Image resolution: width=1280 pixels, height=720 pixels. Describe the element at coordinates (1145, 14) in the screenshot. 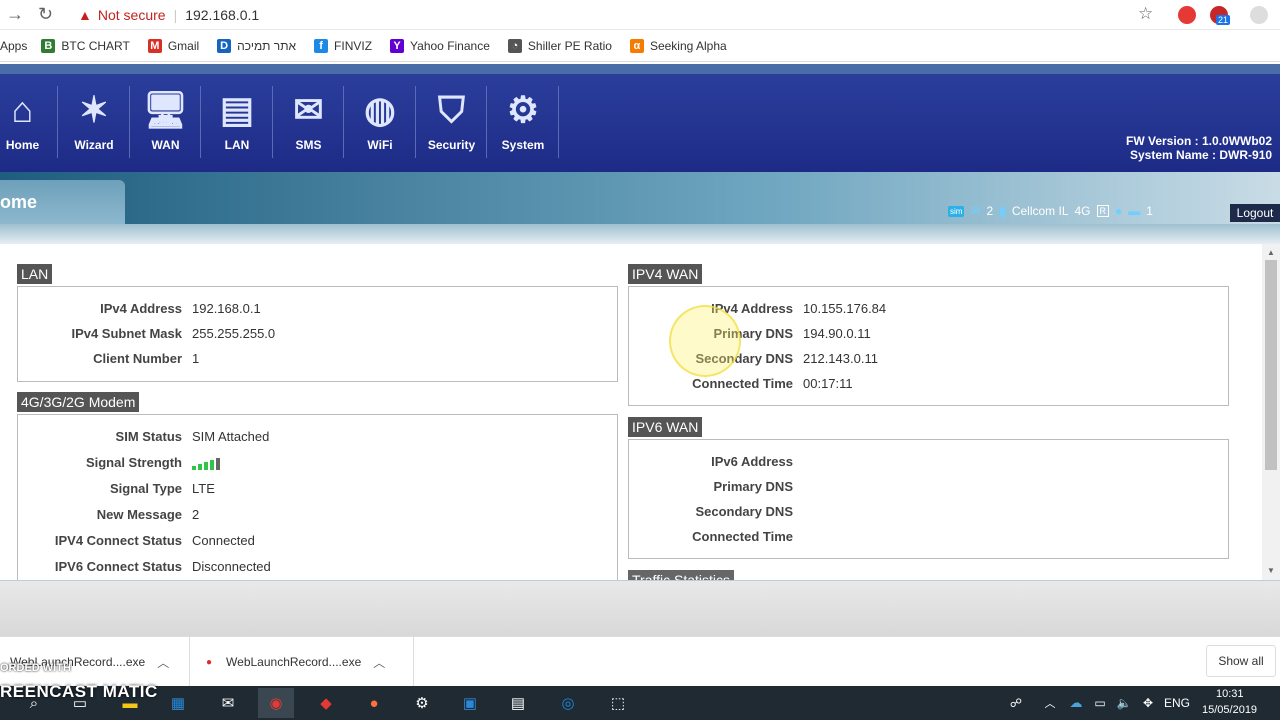

I see `bookmark-star-icon: ☆` at that location.